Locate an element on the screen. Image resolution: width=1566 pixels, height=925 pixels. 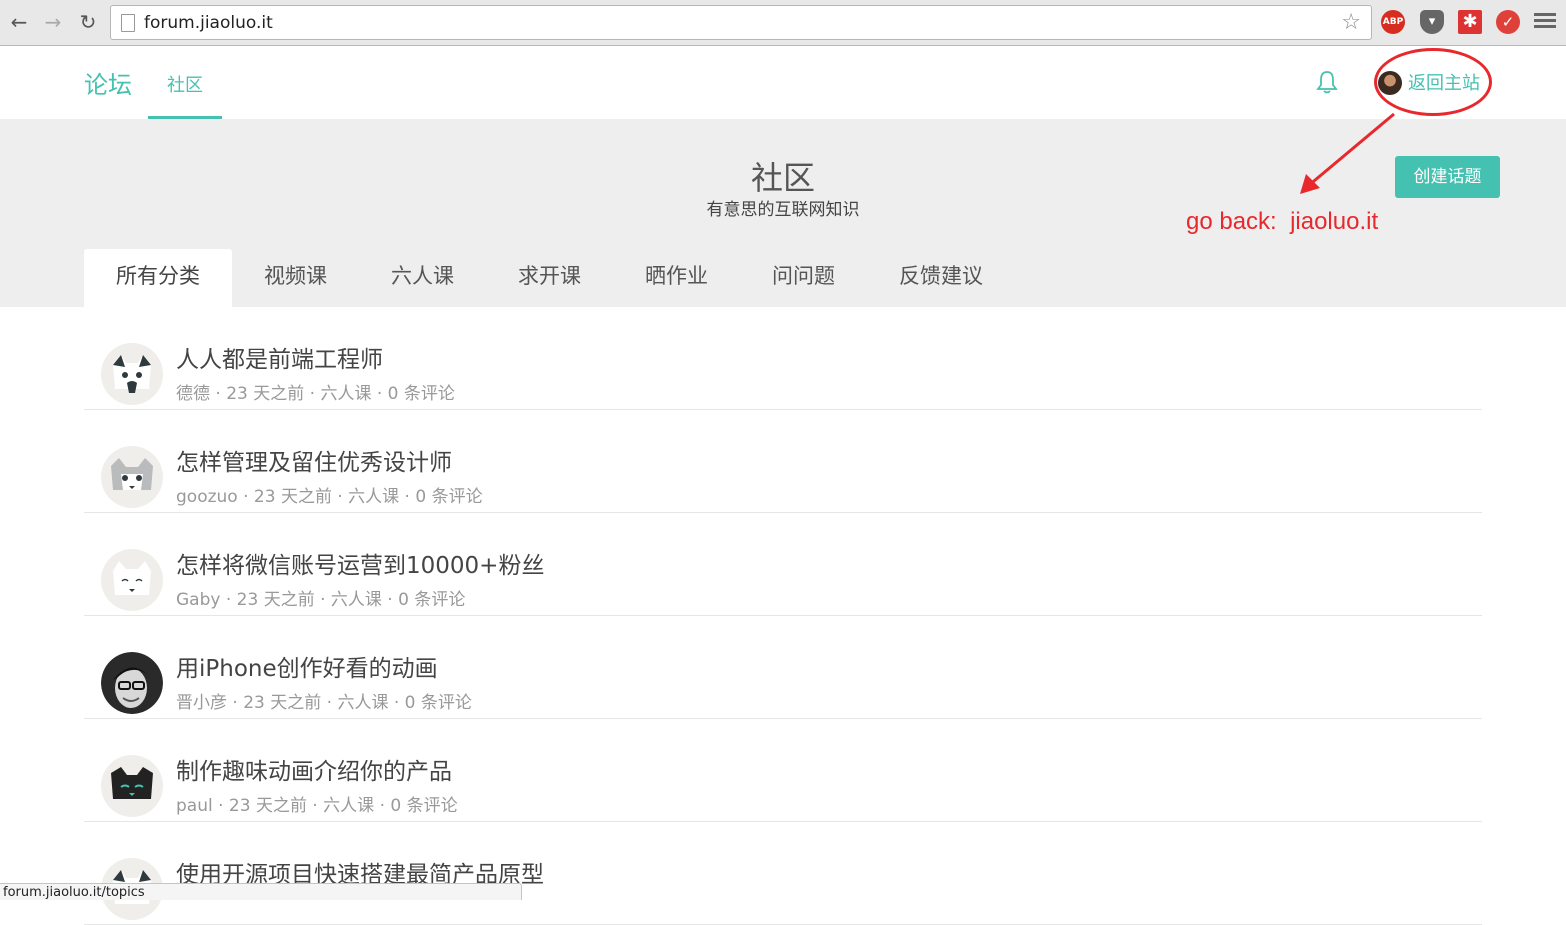
tab-request-course: 求开课 is located at coordinates (549, 278).